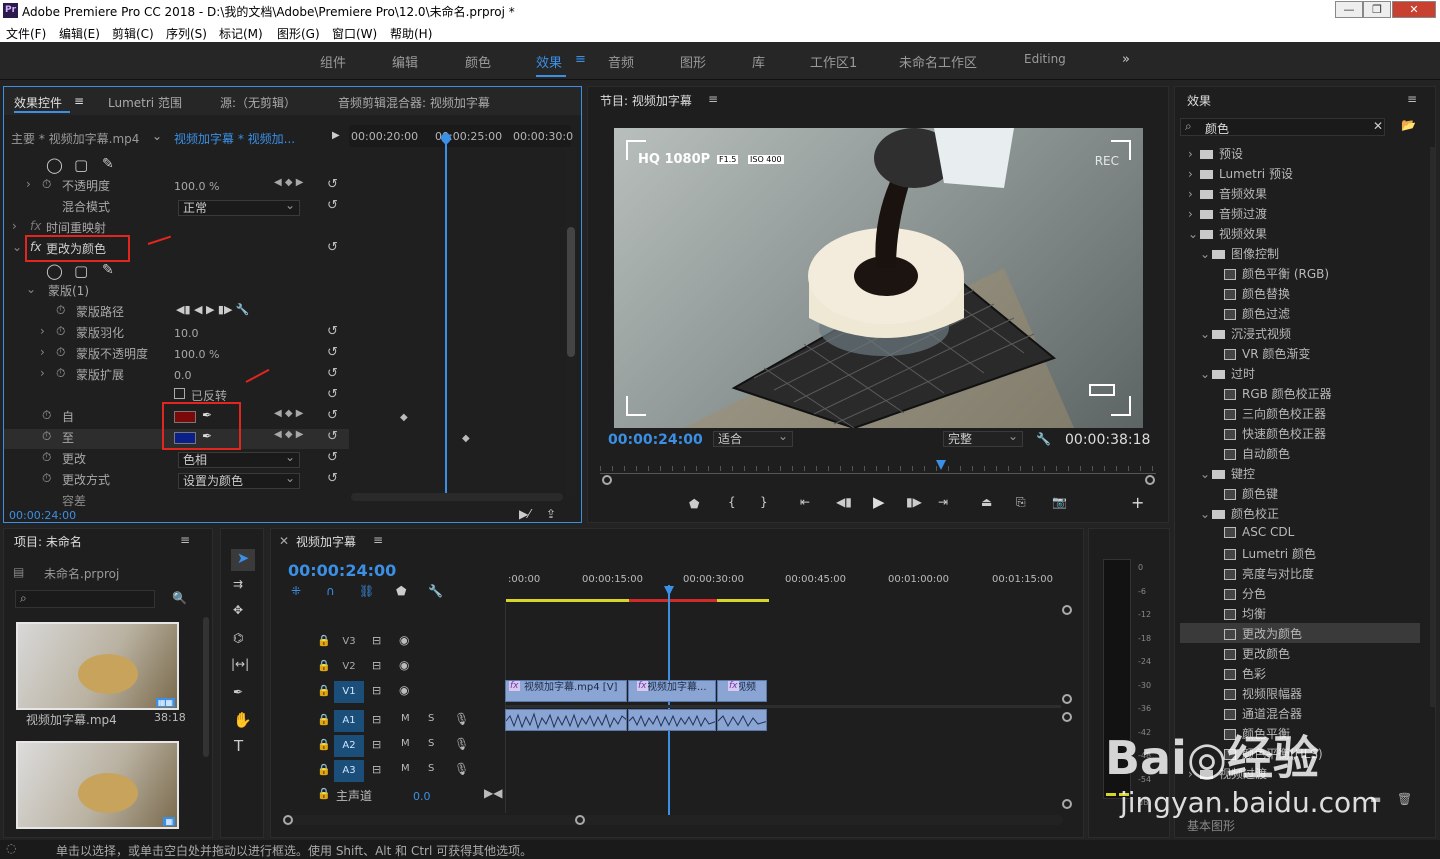 Image resolution: width=1440 pixels, height=859 pixels. What do you see at coordinates (157, 136) in the screenshot?
I see `clip-dropdown-icon: ⌄` at bounding box center [157, 136].